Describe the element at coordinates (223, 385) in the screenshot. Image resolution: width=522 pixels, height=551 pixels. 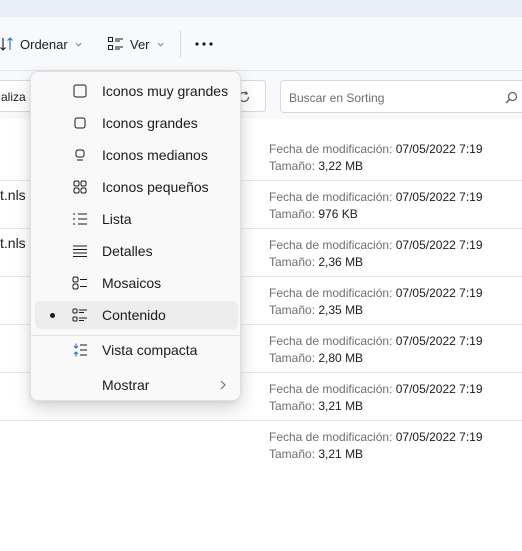
I see `chevron-right-icon` at that location.